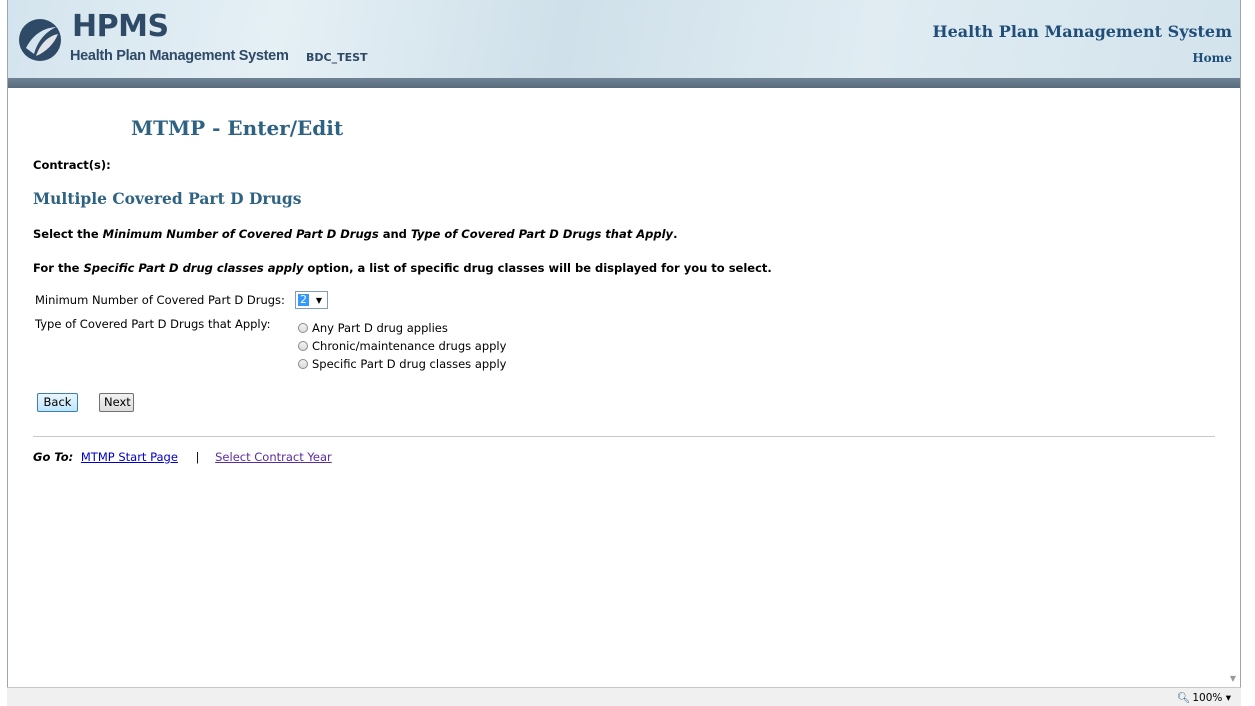 Image resolution: width=1255 pixels, height=706 pixels. Describe the element at coordinates (1207, 698) in the screenshot. I see `zoom-level: 100%` at that location.